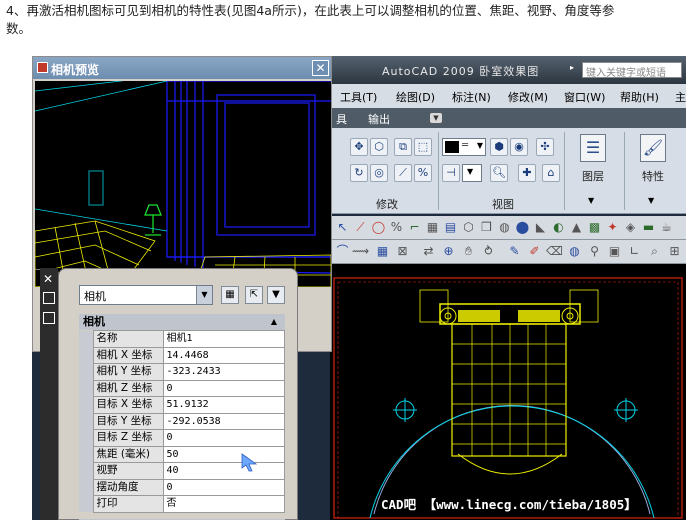 The image size is (689, 520). Describe the element at coordinates (223, 421) in the screenshot. I see `property-value-target-y: -292.0538` at that location.